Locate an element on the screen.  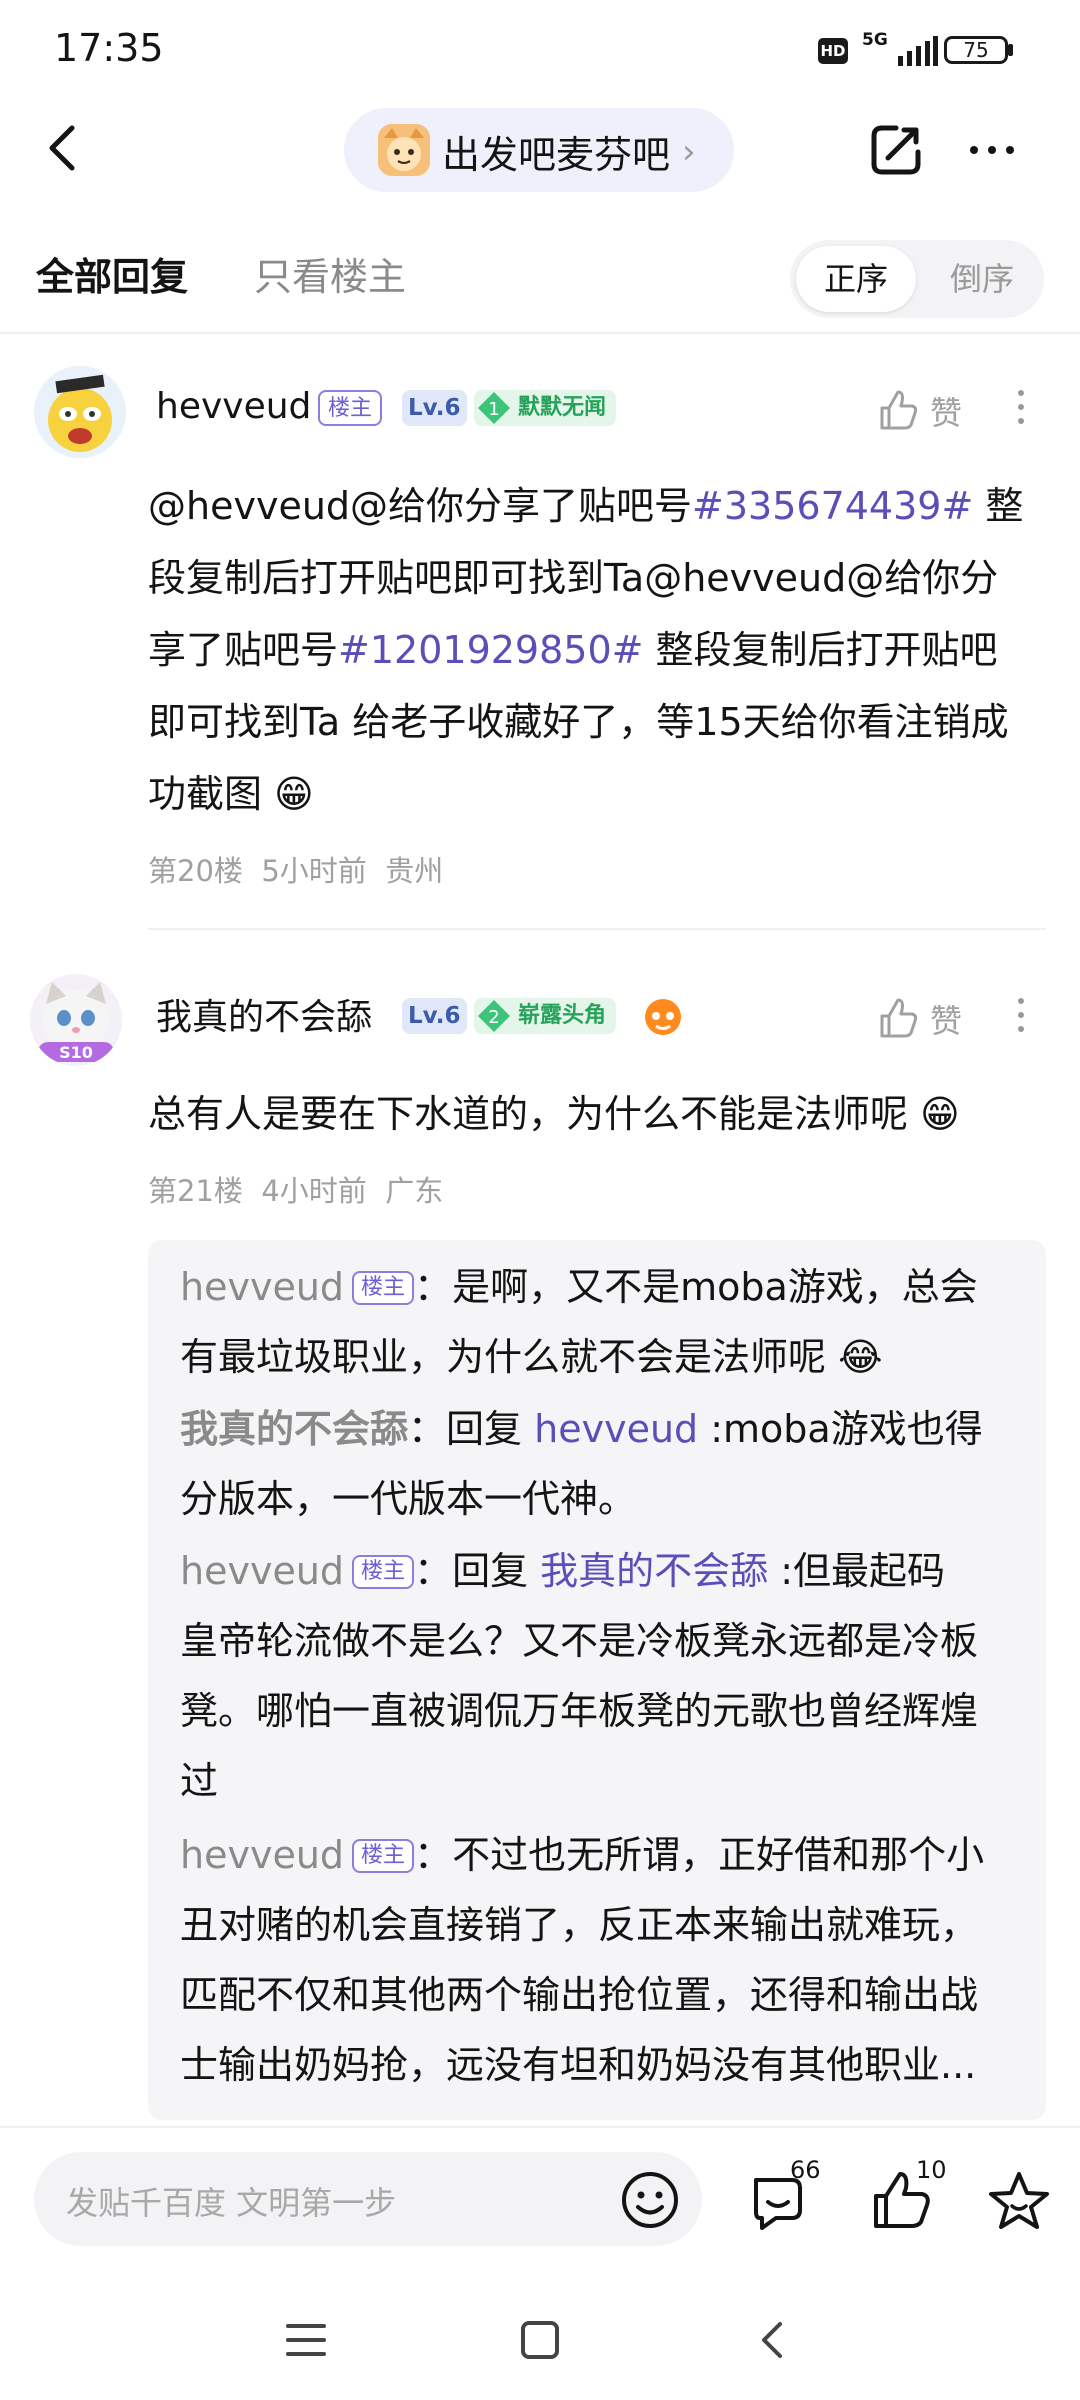
mention-link: hevveud is located at coordinates (616, 1429).